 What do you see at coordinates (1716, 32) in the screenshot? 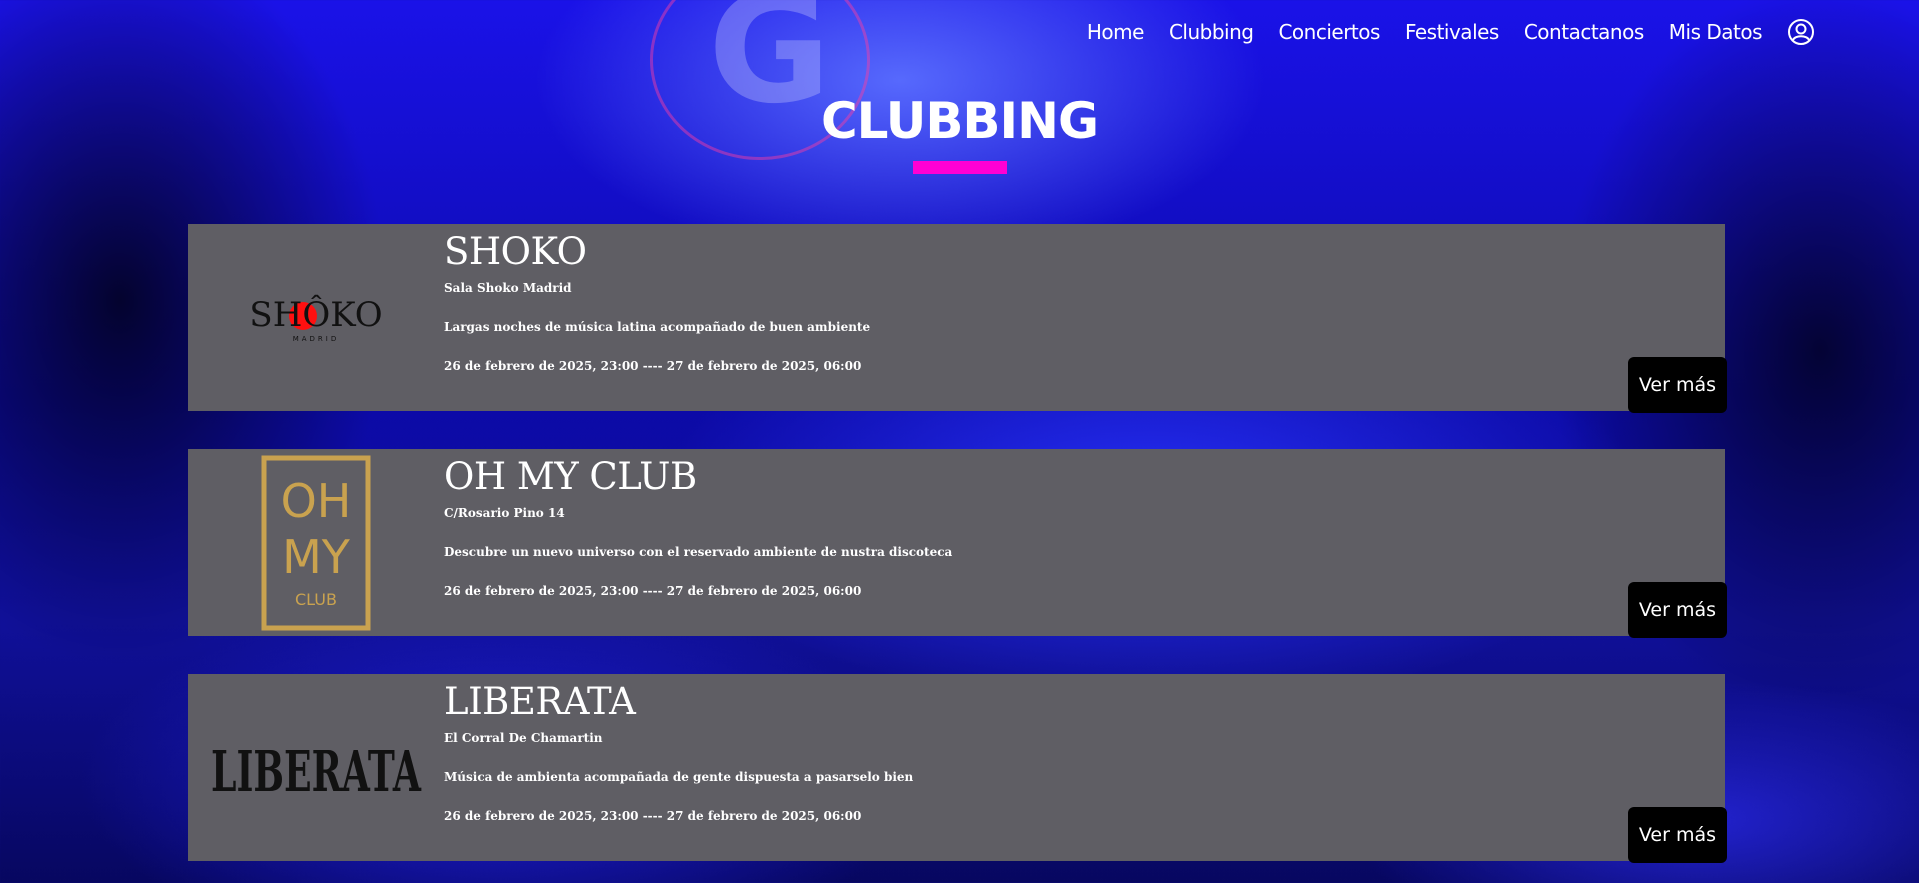
I see `nav-mis-datos: Mis Datos` at bounding box center [1716, 32].